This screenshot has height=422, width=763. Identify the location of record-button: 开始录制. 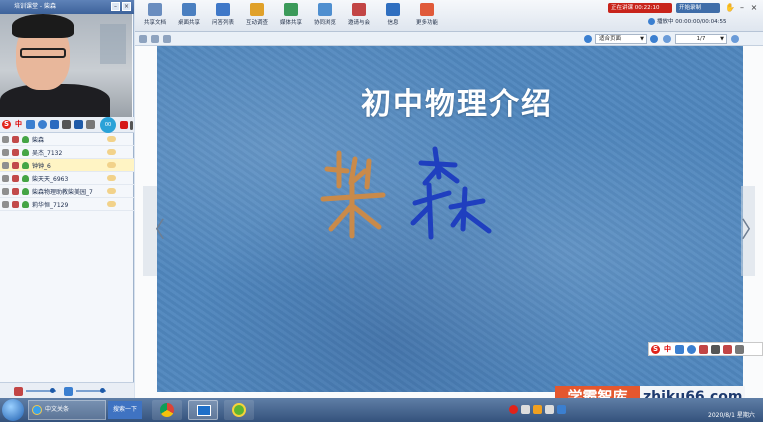
(698, 8).